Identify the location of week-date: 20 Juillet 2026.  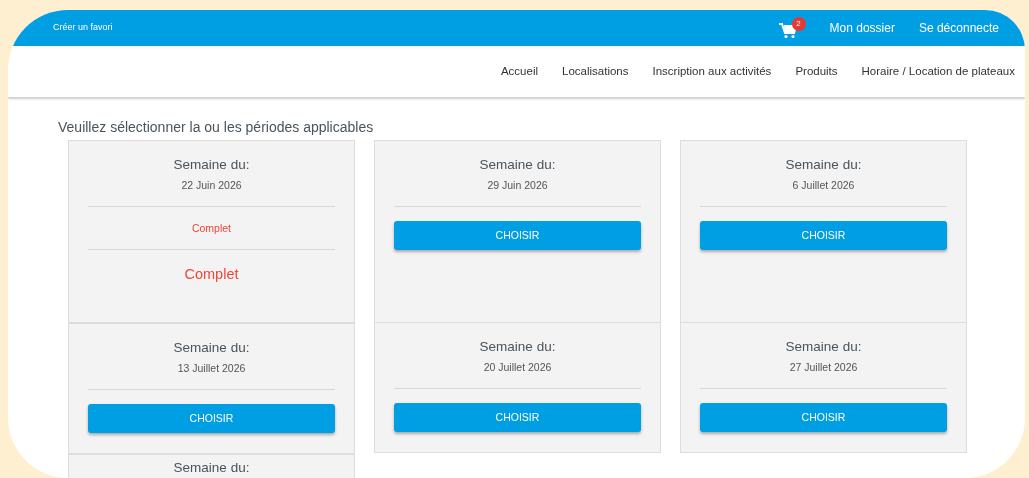
(517, 368).